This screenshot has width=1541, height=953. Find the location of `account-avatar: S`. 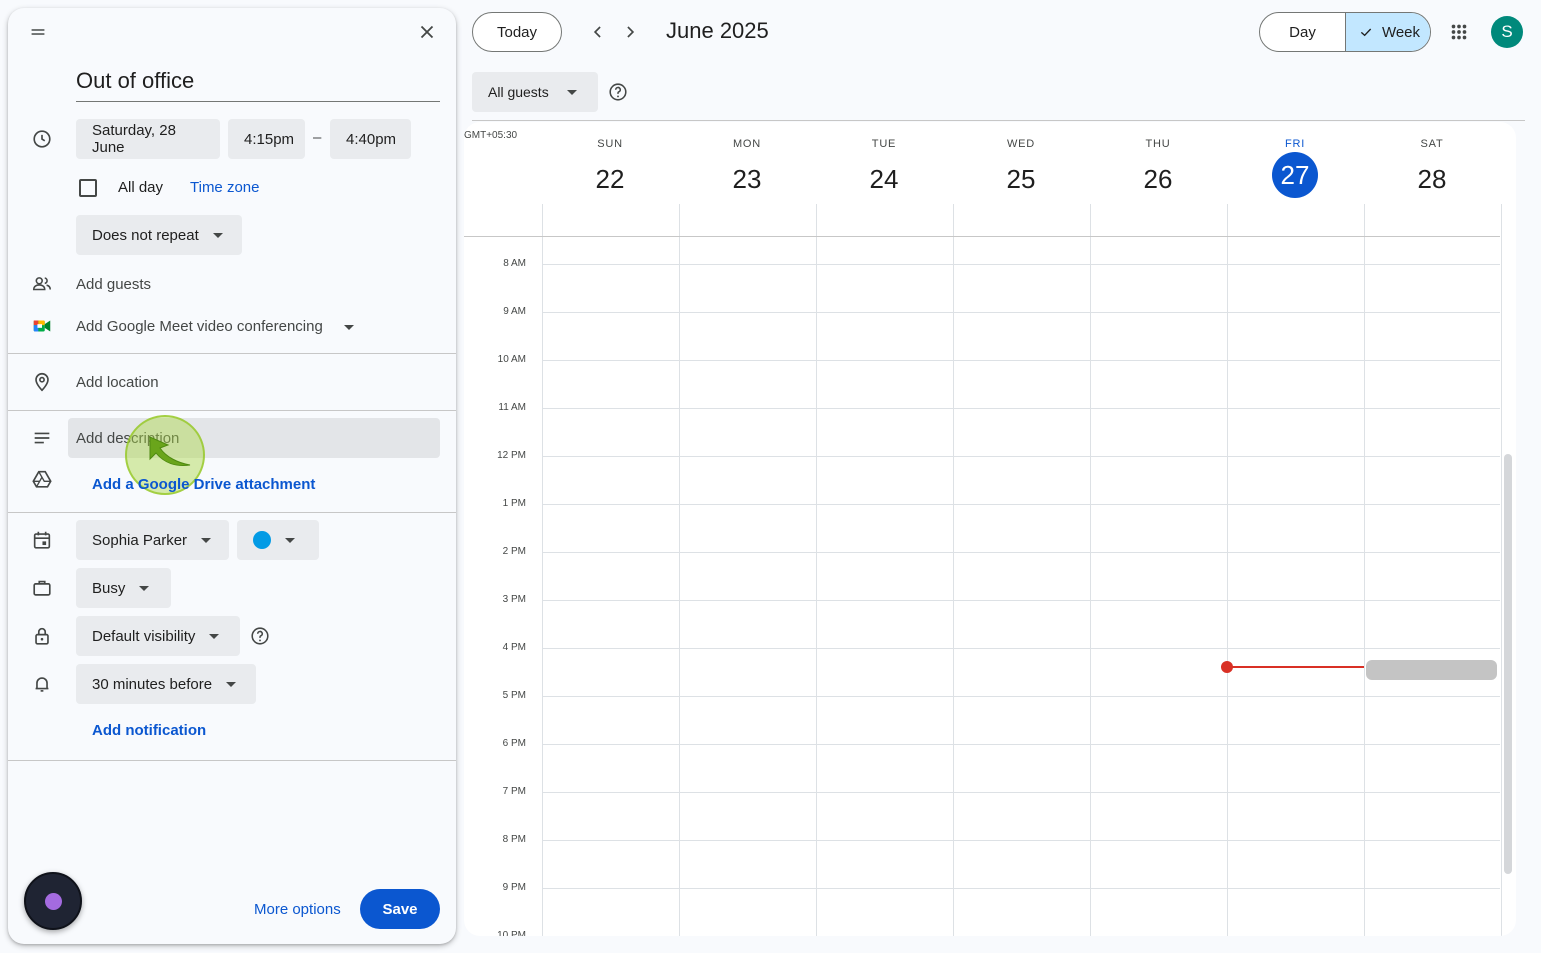

account-avatar: S is located at coordinates (1507, 32).